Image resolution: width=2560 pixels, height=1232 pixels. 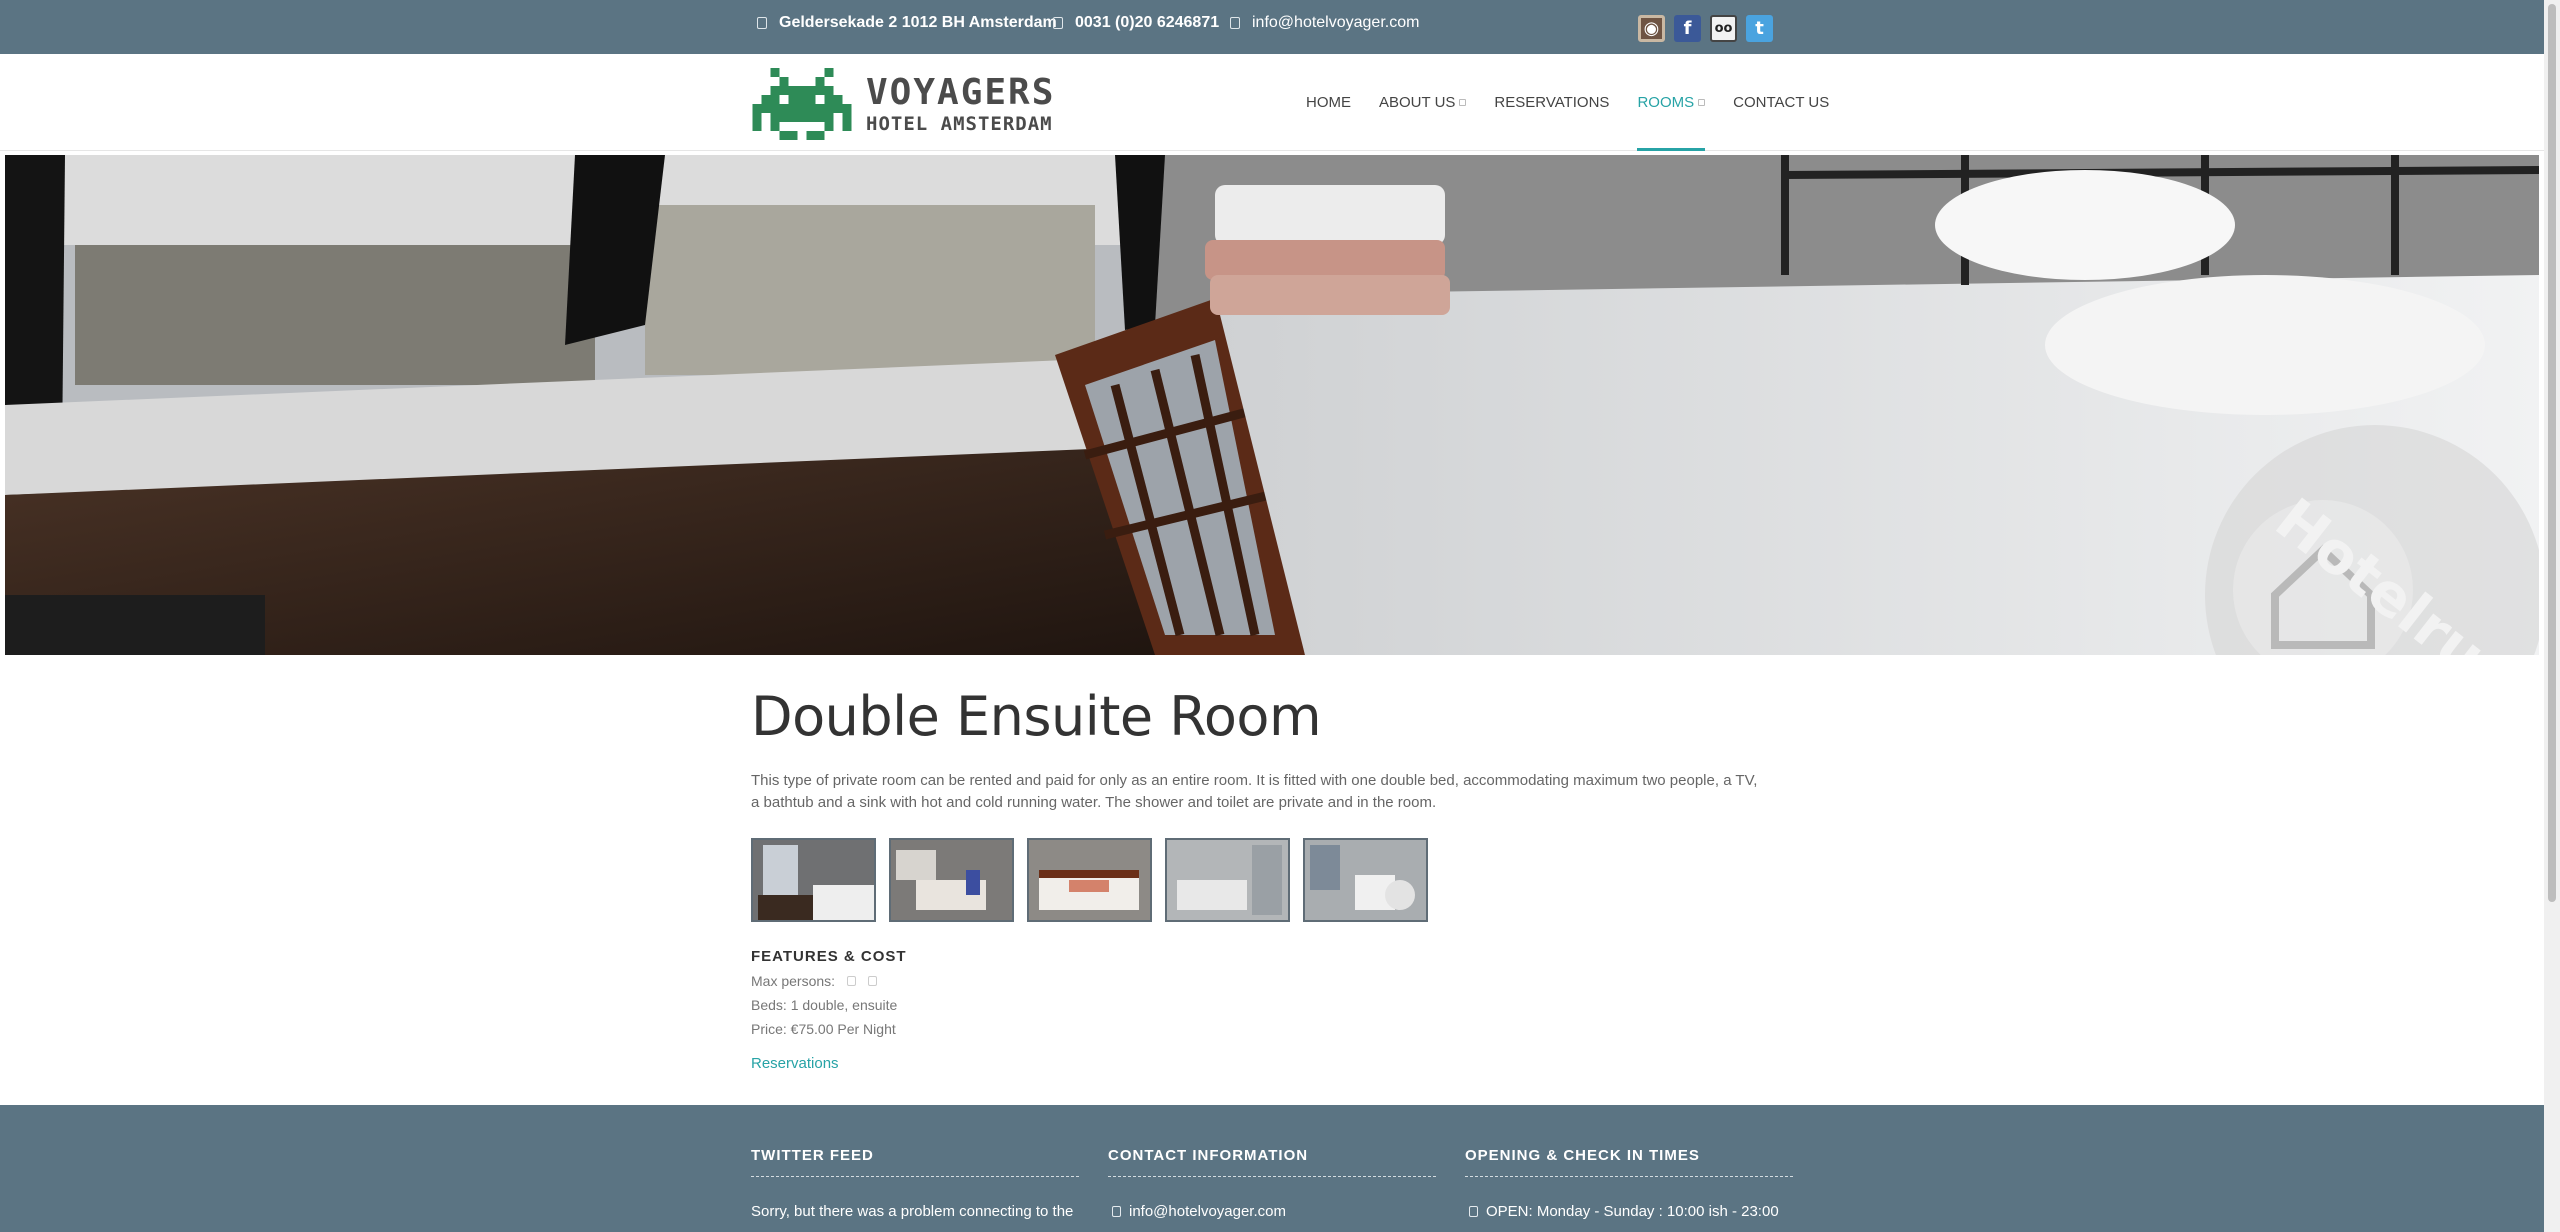 I want to click on site-logo: VOYAGERS HOTEL AMSTERDAM, so click(x=903, y=104).